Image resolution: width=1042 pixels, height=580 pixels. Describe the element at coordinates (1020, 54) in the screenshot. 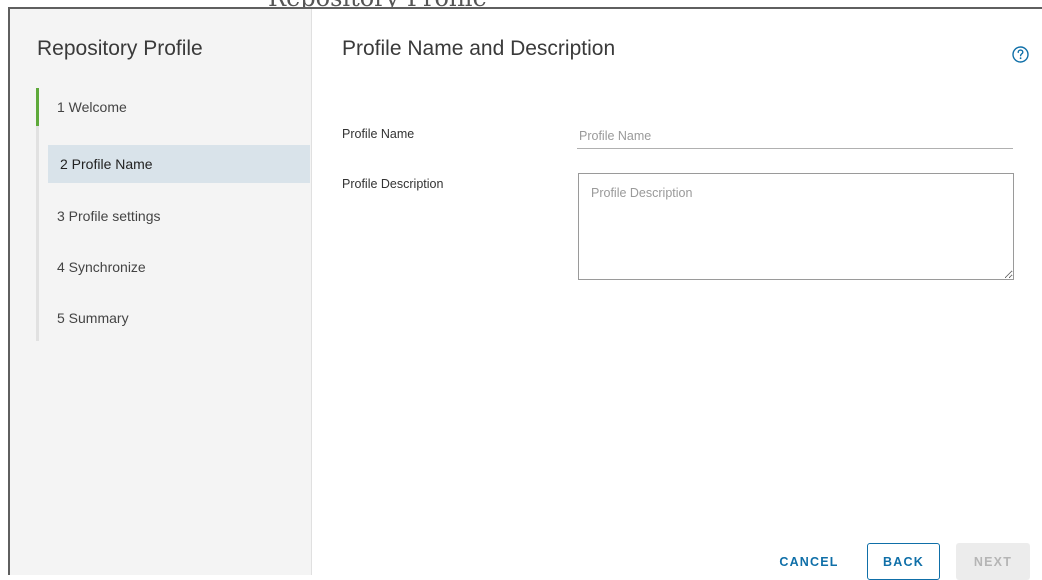

I see `help-circle-icon` at that location.